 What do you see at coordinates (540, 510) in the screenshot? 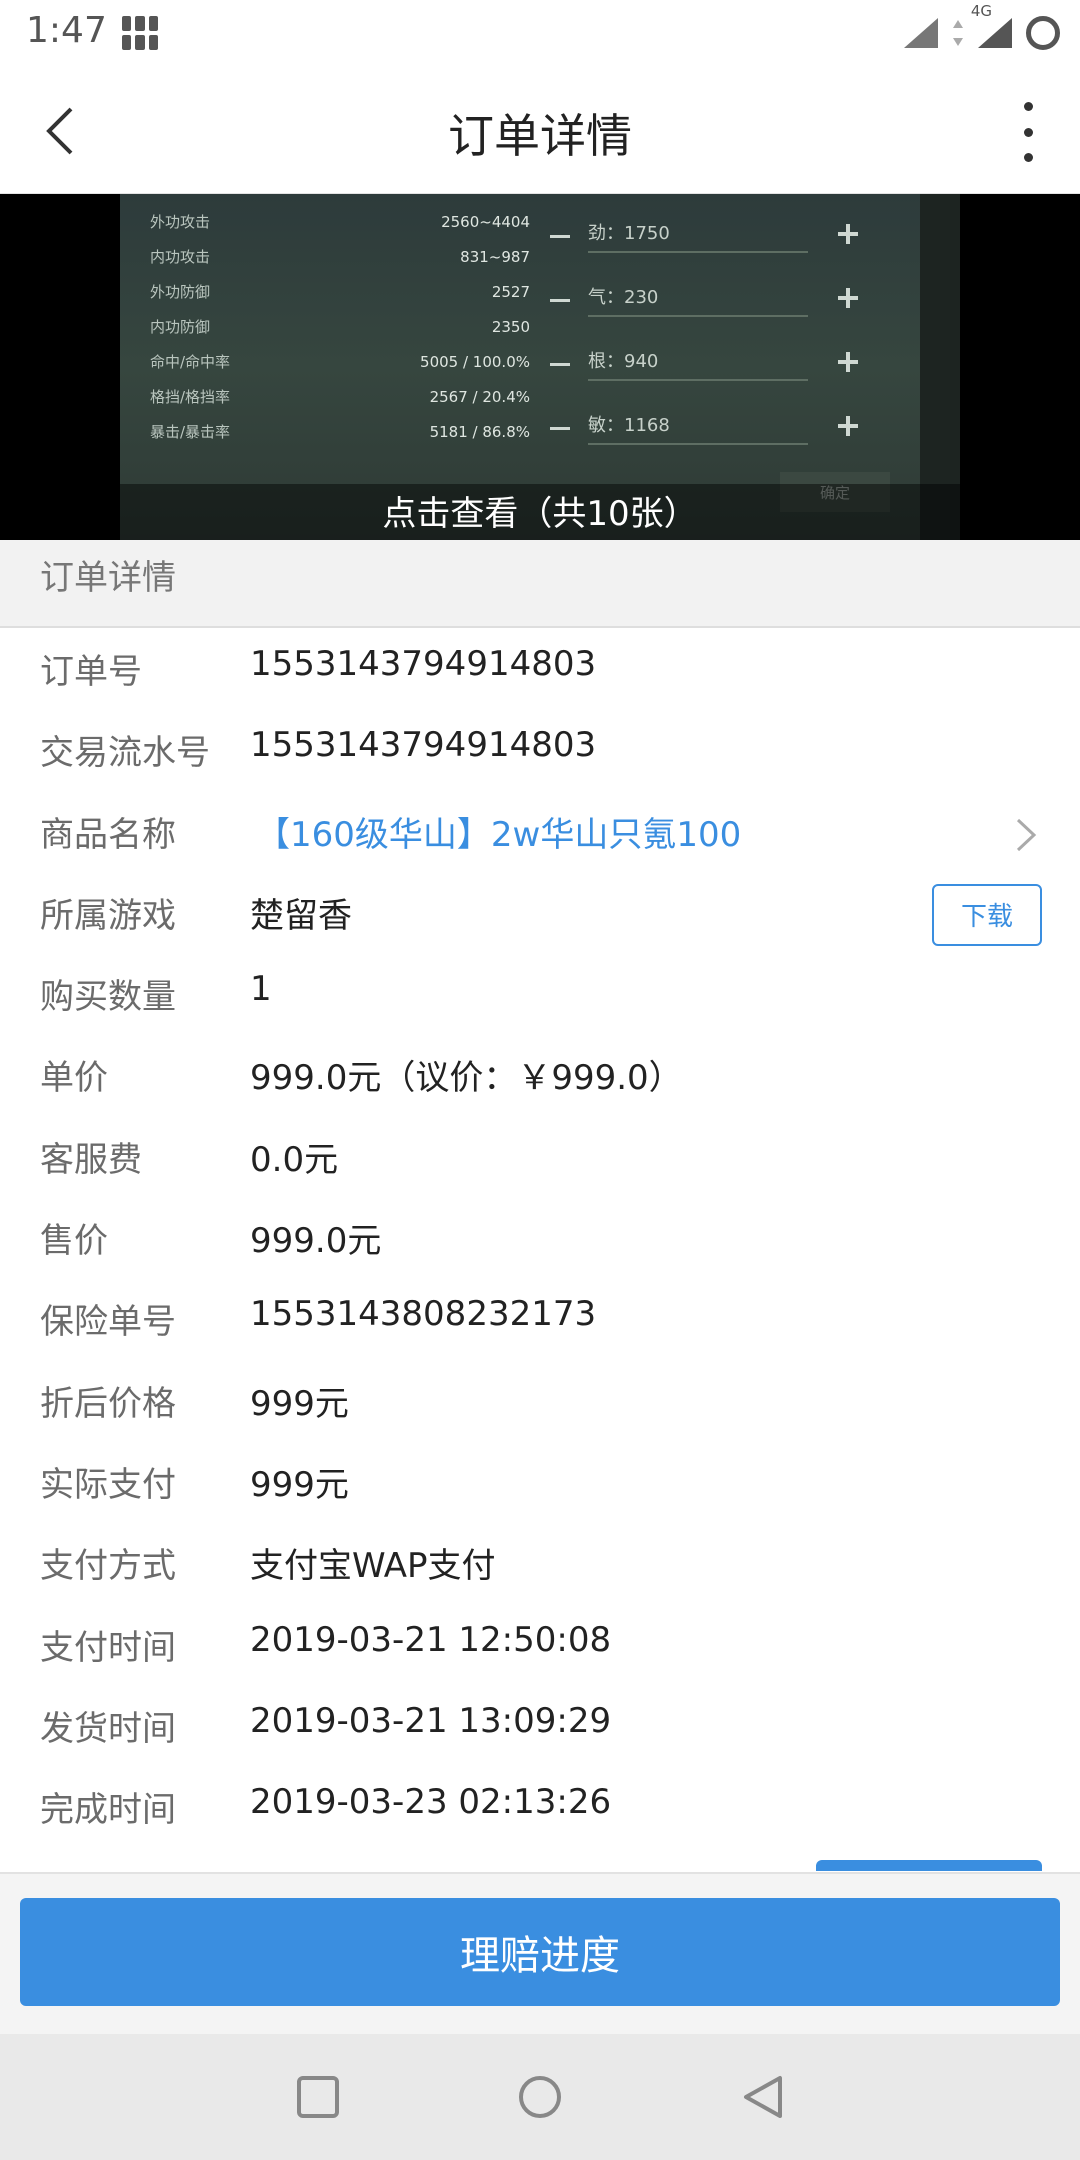
I see `gallery-caption: 点击查看（共10张）` at bounding box center [540, 510].